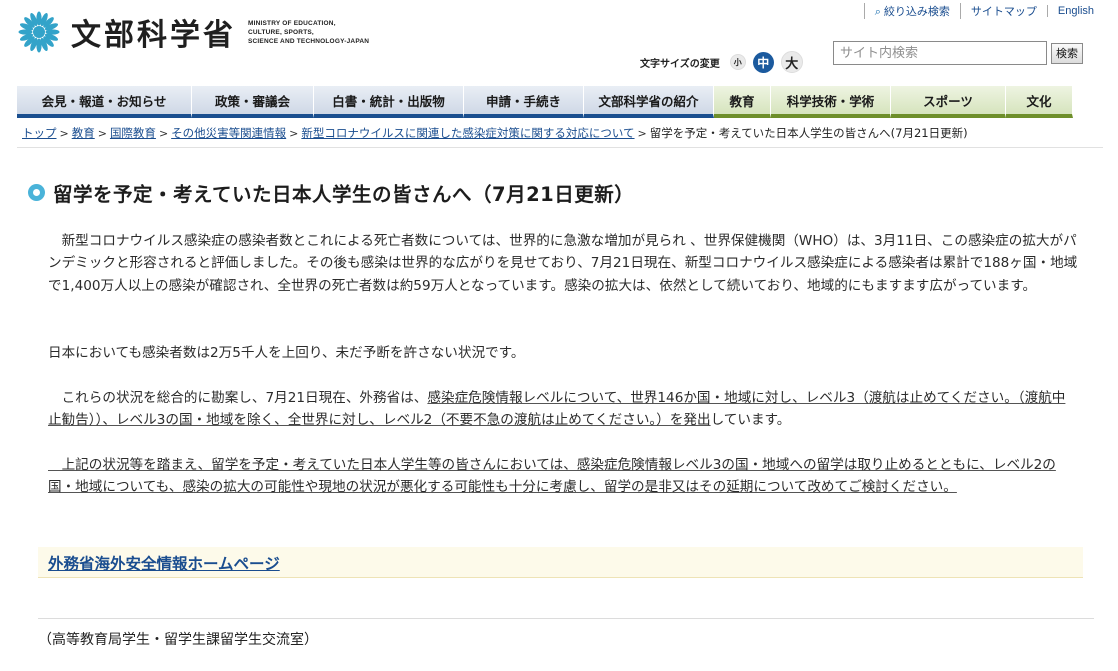 The image size is (1118, 671). I want to click on utility-links: ⌕ 絞り込み検索 サイトマップ English, so click(983, 11).